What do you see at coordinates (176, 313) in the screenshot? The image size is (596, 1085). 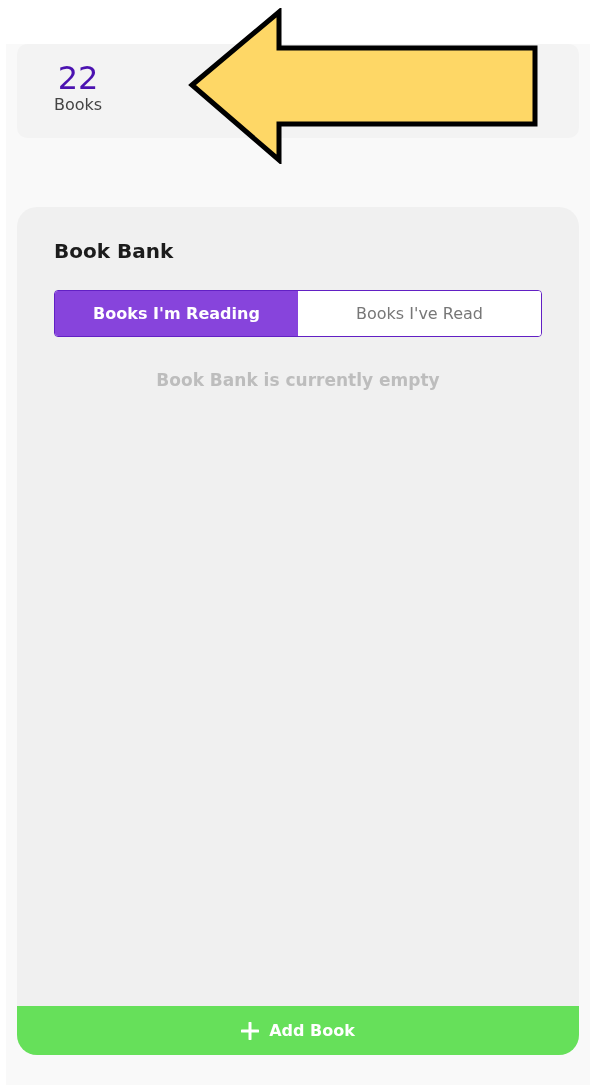 I see `tab: Books I'm Reading` at bounding box center [176, 313].